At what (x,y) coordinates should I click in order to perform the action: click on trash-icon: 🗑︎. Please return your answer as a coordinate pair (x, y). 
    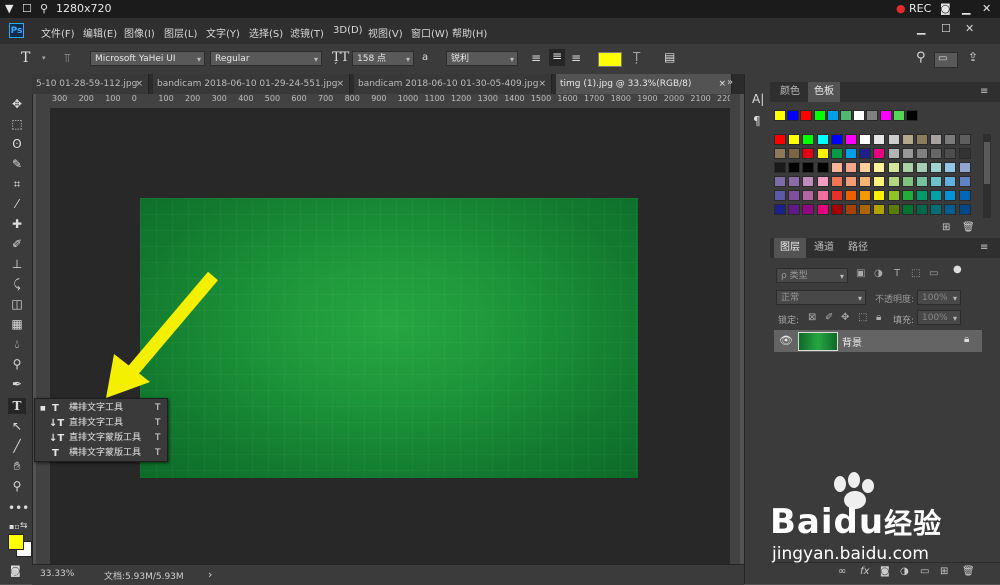
    Looking at the image, I should click on (968, 227).